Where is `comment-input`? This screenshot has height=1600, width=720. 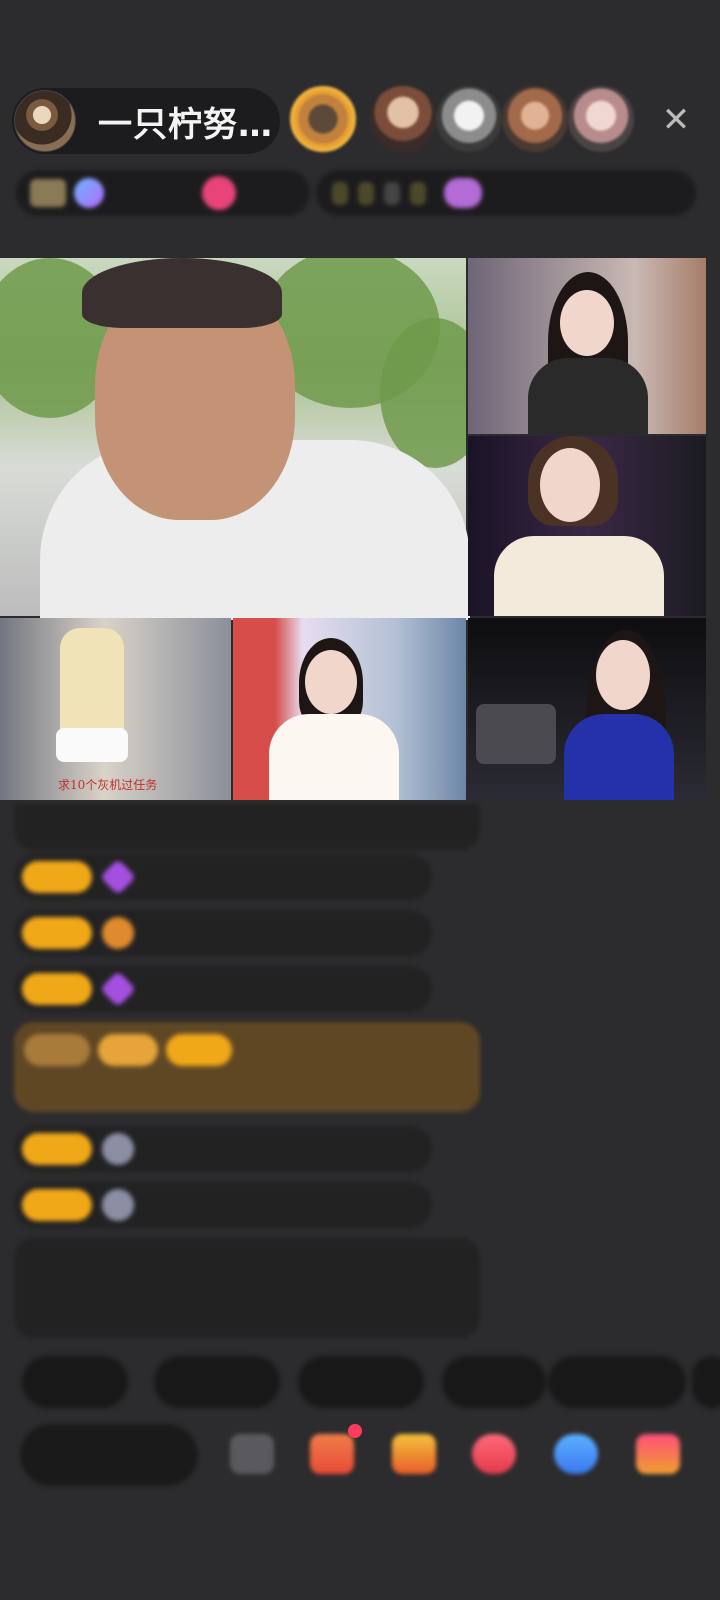
comment-input is located at coordinates (109, 1455).